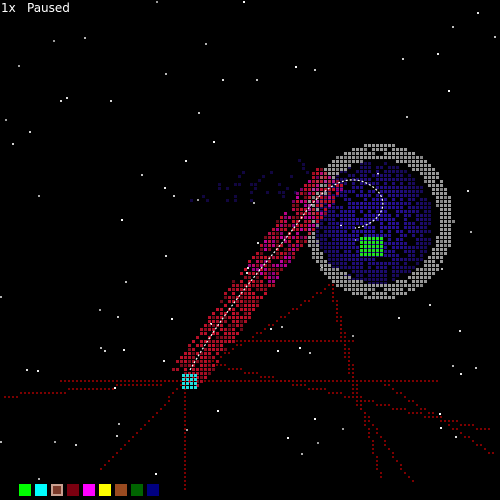 This screenshot has height=500, width=500. I want to click on color-palette, so click(89, 490).